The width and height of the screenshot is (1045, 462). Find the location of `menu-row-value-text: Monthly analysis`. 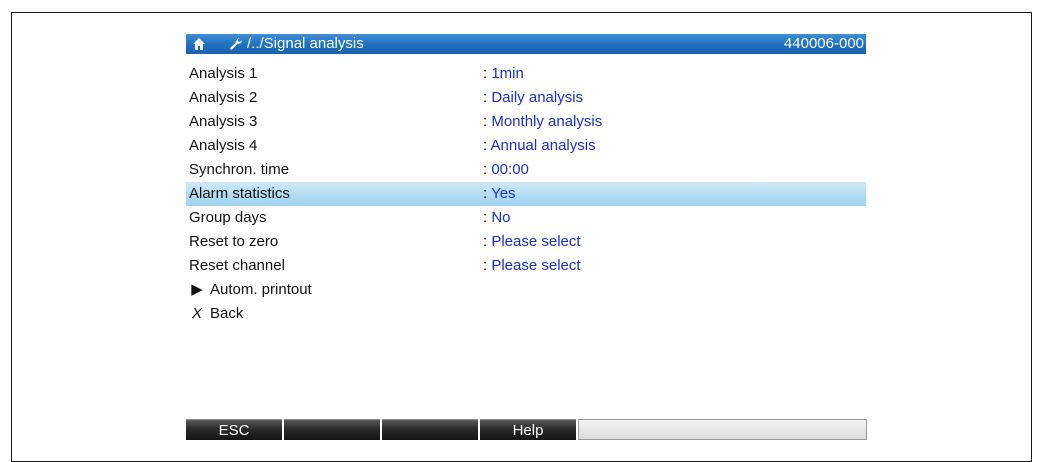

menu-row-value-text: Monthly analysis is located at coordinates (547, 121).